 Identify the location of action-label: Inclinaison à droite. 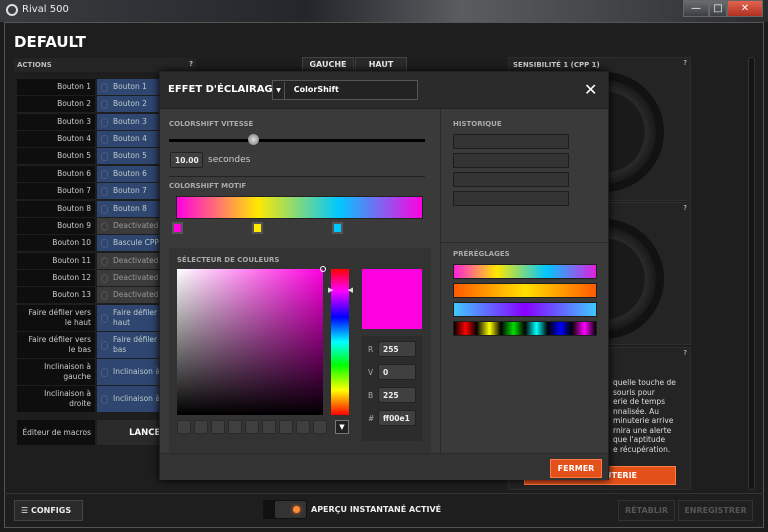
(56, 399).